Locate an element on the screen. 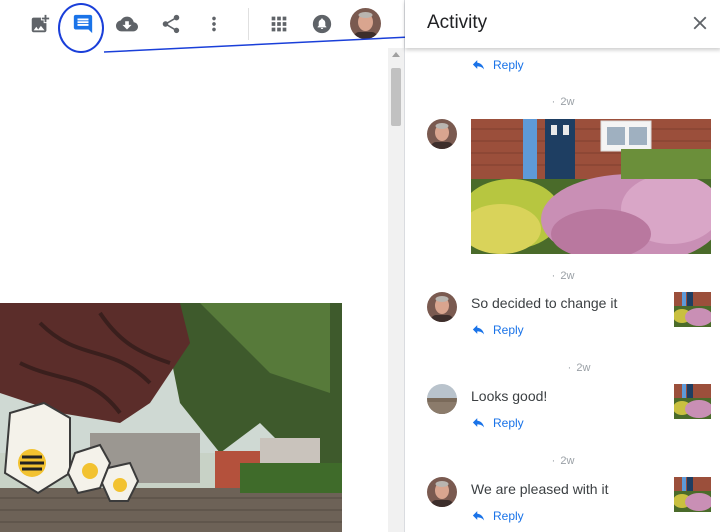 The image size is (720, 532). more-options-button is located at coordinates (214, 24).